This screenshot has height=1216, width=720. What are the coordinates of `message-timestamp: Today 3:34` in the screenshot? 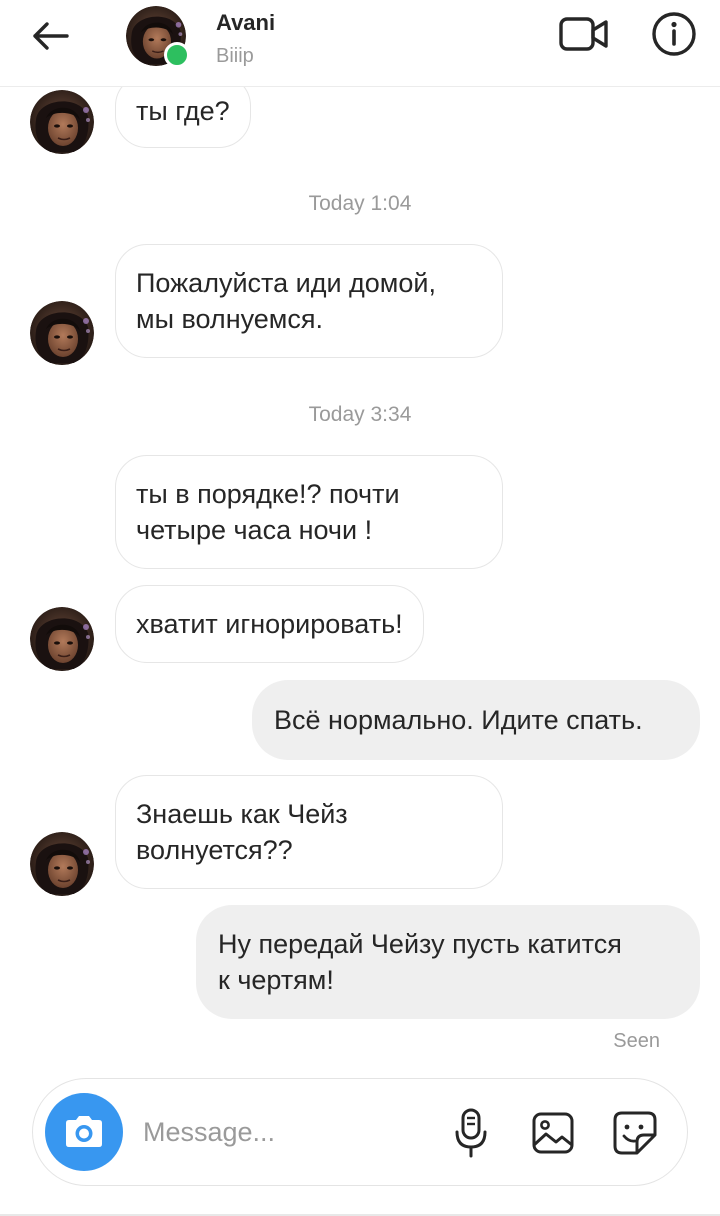 It's located at (360, 414).